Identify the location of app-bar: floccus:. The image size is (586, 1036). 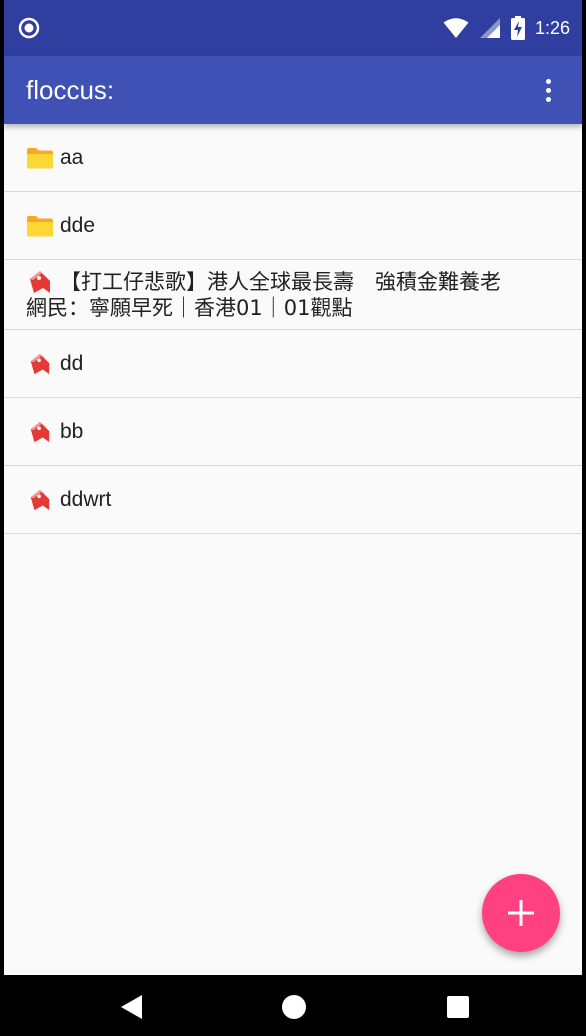
(293, 90).